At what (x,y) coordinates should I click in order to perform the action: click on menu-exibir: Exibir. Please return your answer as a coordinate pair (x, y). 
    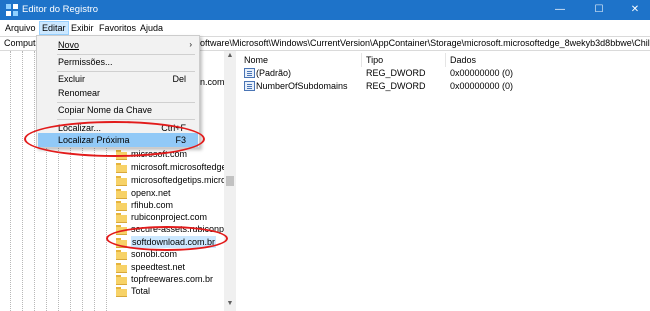
    Looking at the image, I should click on (82, 28).